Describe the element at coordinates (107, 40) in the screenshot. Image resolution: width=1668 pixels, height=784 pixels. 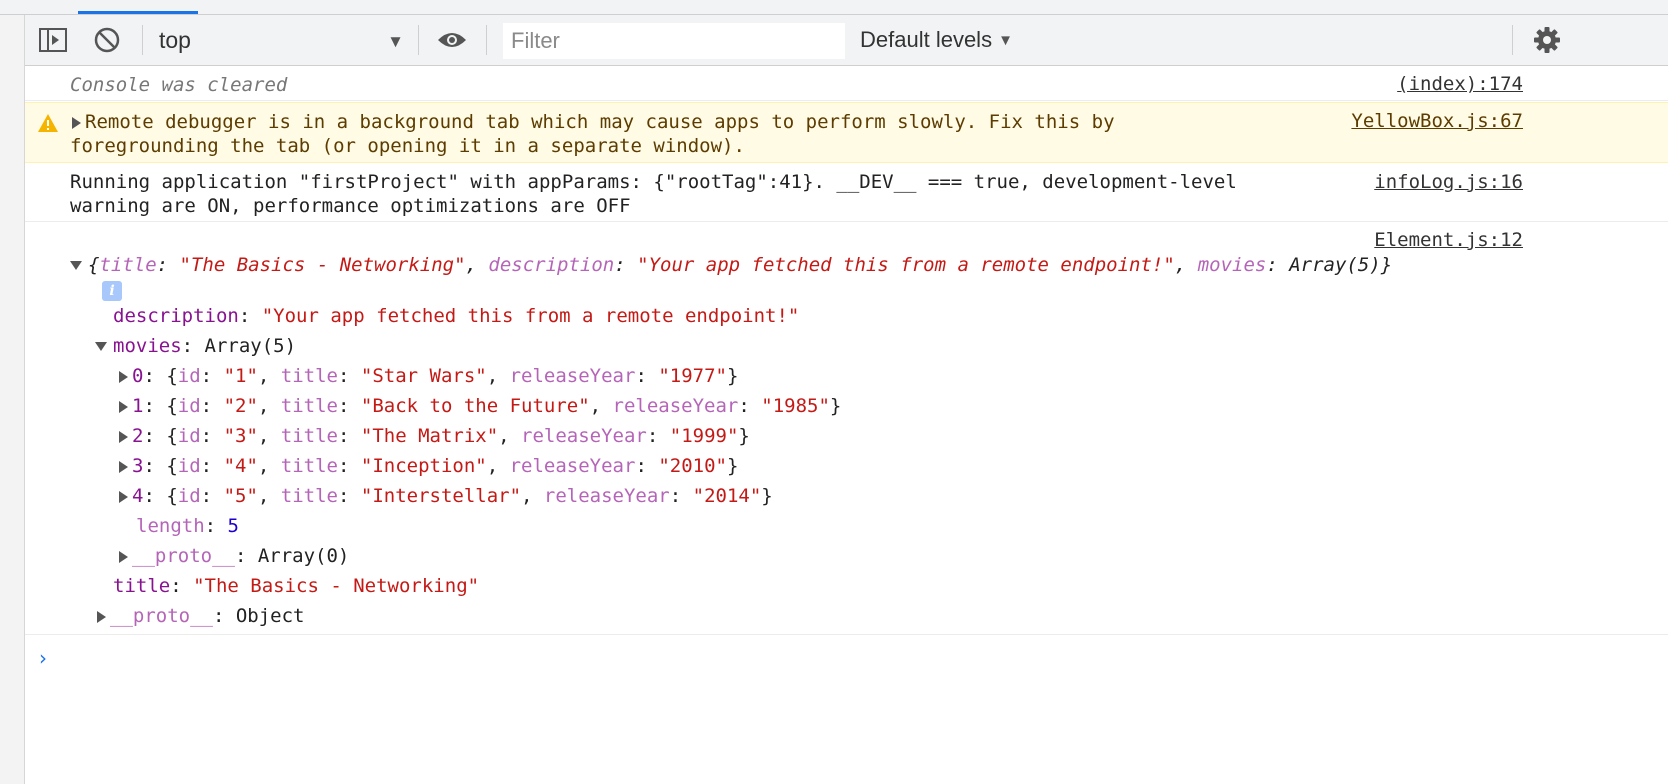
I see `clear-console-icon` at that location.